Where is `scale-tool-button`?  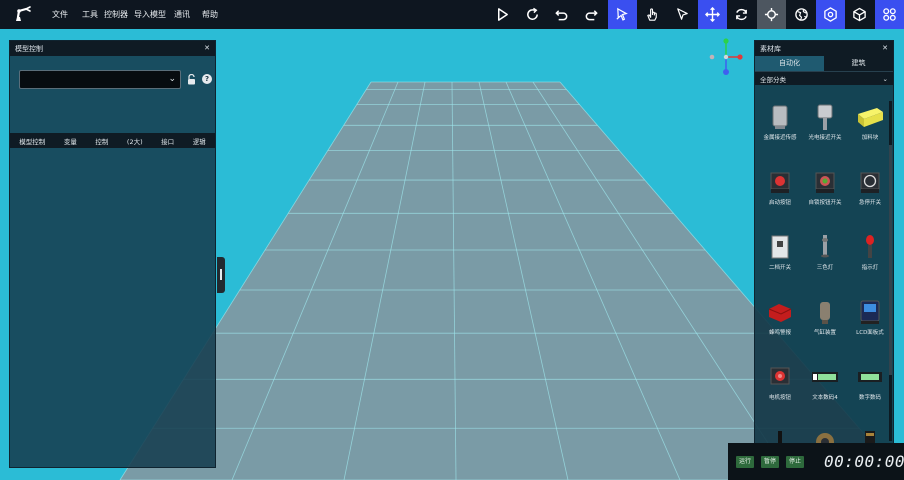
scale-tool-button is located at coordinates (771, 14).